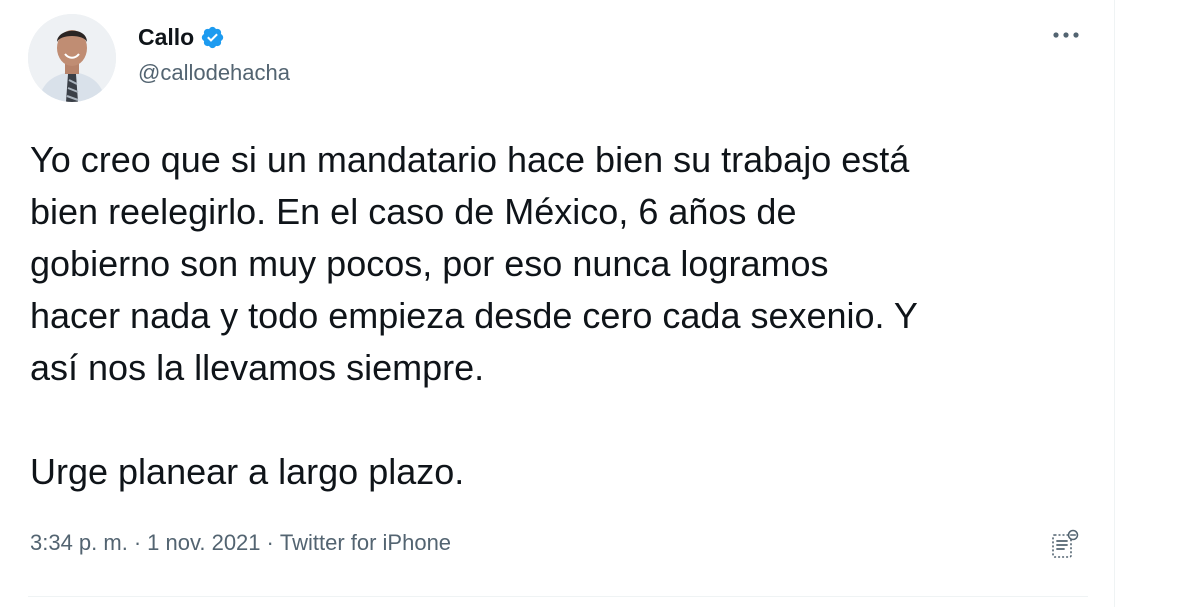 This screenshot has height=607, width=1200. Describe the element at coordinates (214, 73) in the screenshot. I see `author-handle: @callodehacha` at that location.